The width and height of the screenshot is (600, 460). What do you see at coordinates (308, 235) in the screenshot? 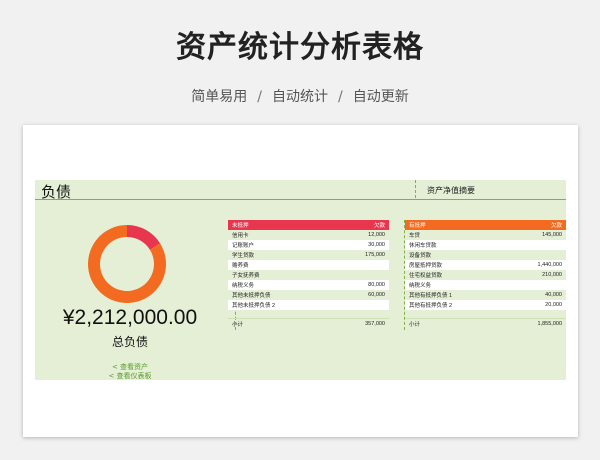
I see `table-row: 信用卡 12,000` at bounding box center [308, 235].